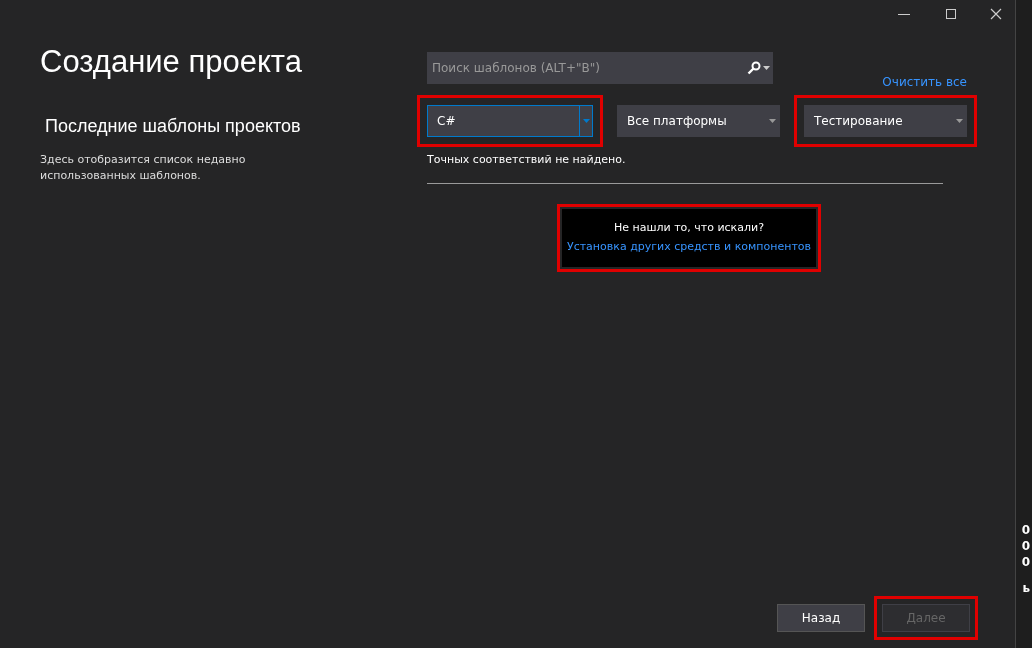 This screenshot has width=1032, height=648. Describe the element at coordinates (171, 62) in the screenshot. I see `page-title: Создание проекта` at that location.